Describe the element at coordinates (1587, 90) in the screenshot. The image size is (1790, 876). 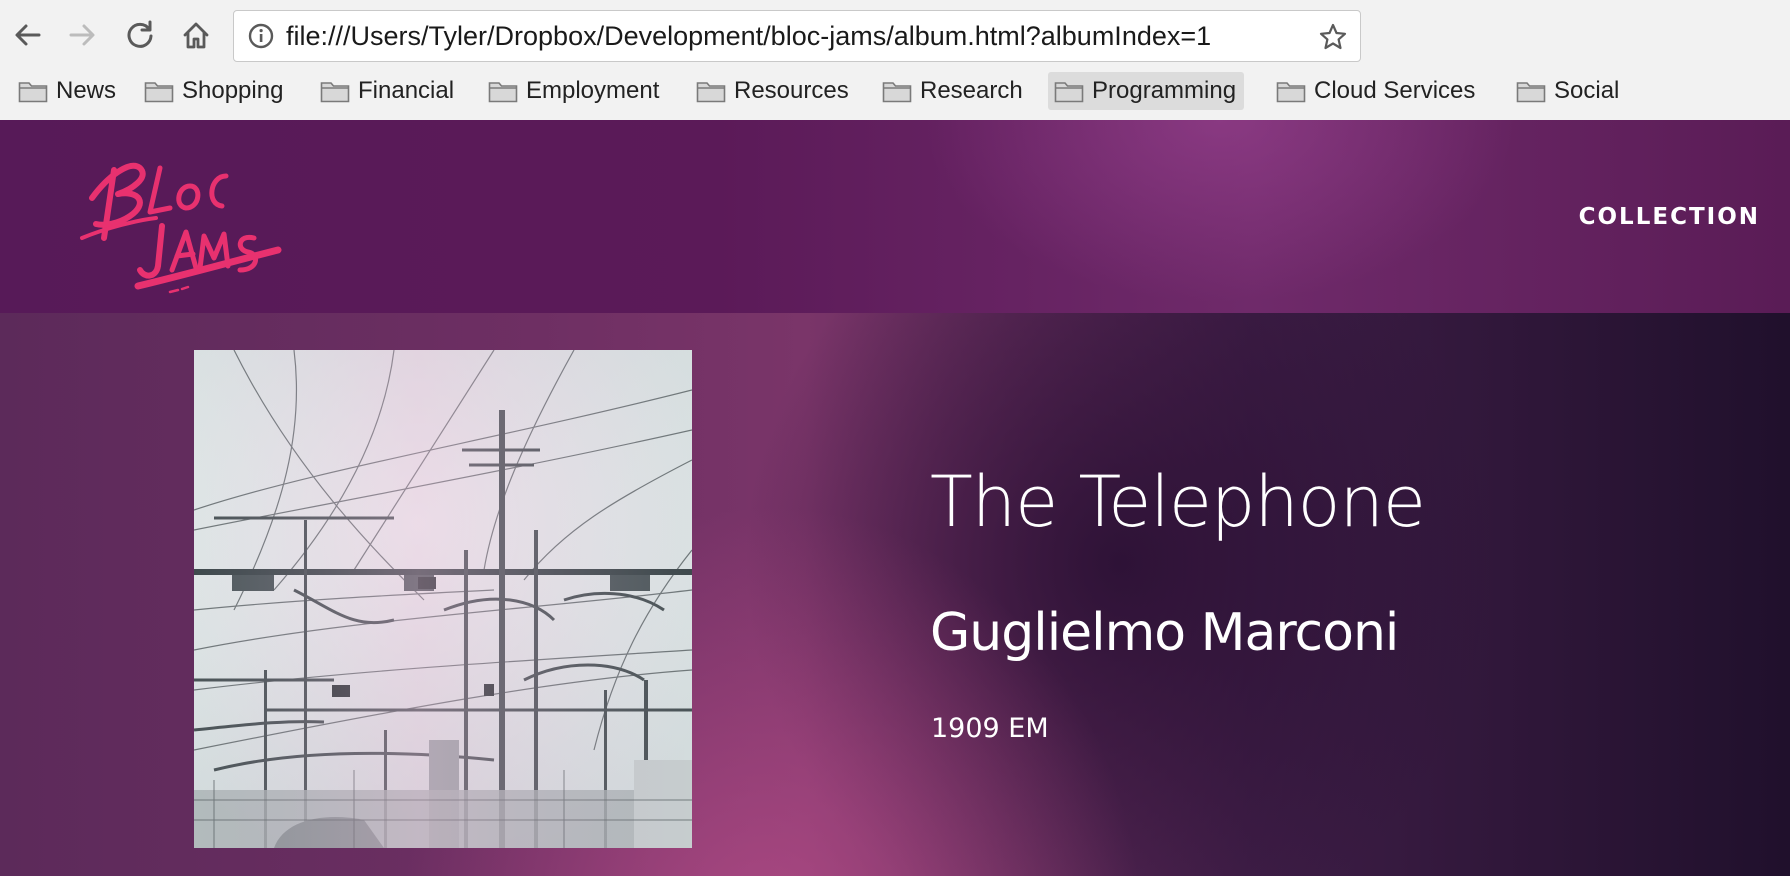
I see `bookmark-label: Social` at that location.